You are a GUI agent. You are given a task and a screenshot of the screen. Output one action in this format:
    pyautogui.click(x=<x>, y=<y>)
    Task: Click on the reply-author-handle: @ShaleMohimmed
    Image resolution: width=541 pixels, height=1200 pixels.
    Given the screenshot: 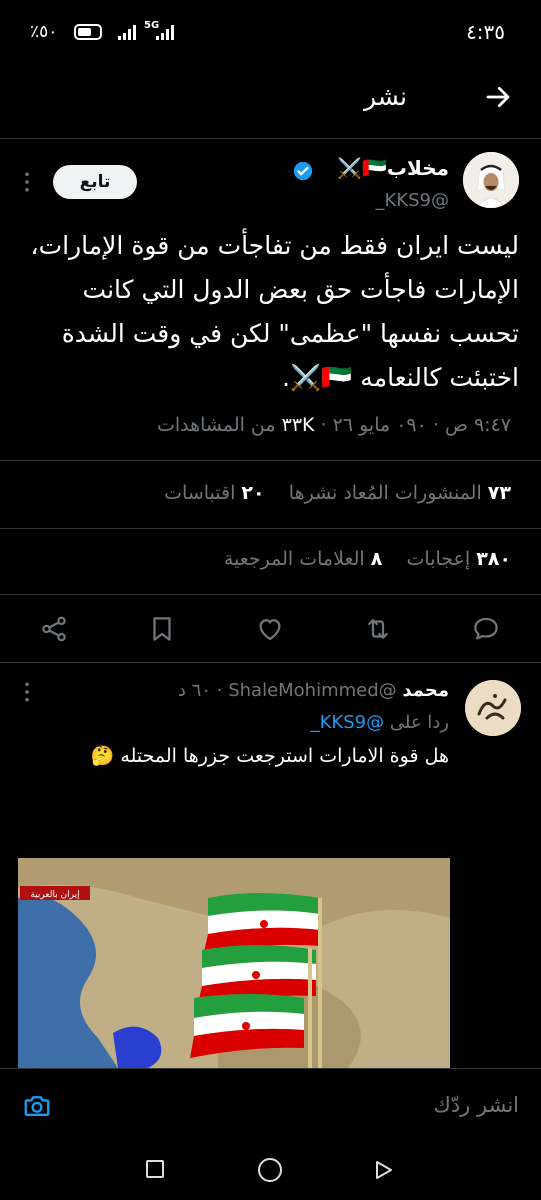 What is the action you would take?
    pyautogui.click(x=312, y=690)
    